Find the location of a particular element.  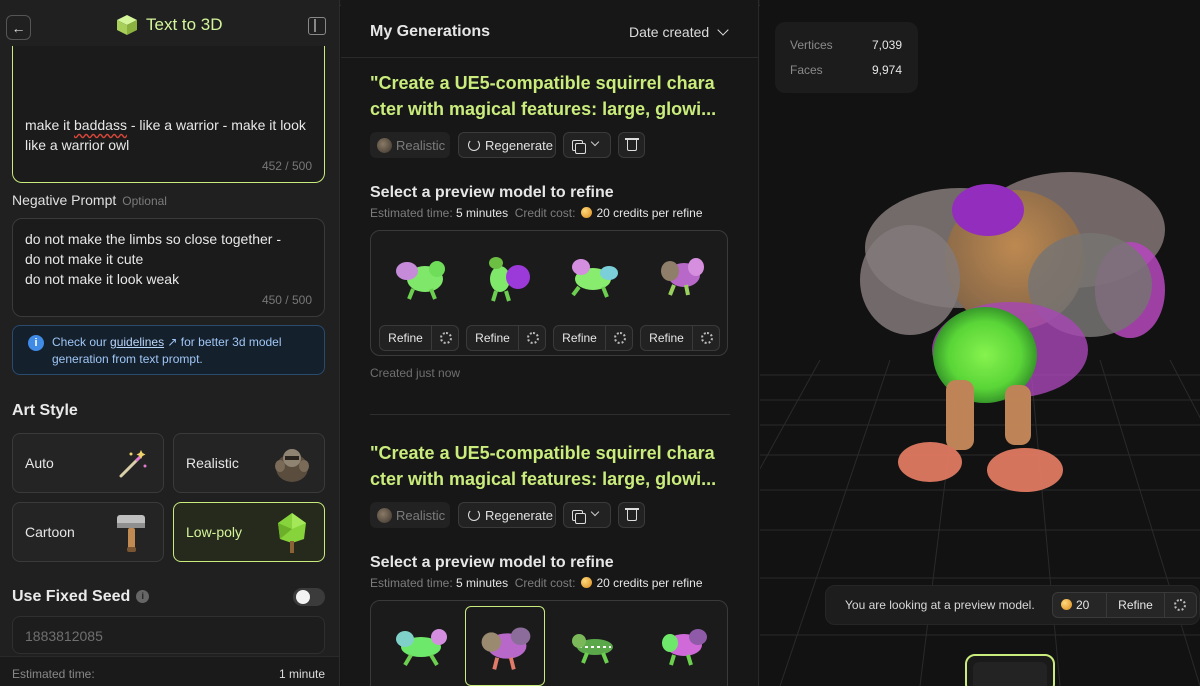

back-button: ← is located at coordinates (18, 27).